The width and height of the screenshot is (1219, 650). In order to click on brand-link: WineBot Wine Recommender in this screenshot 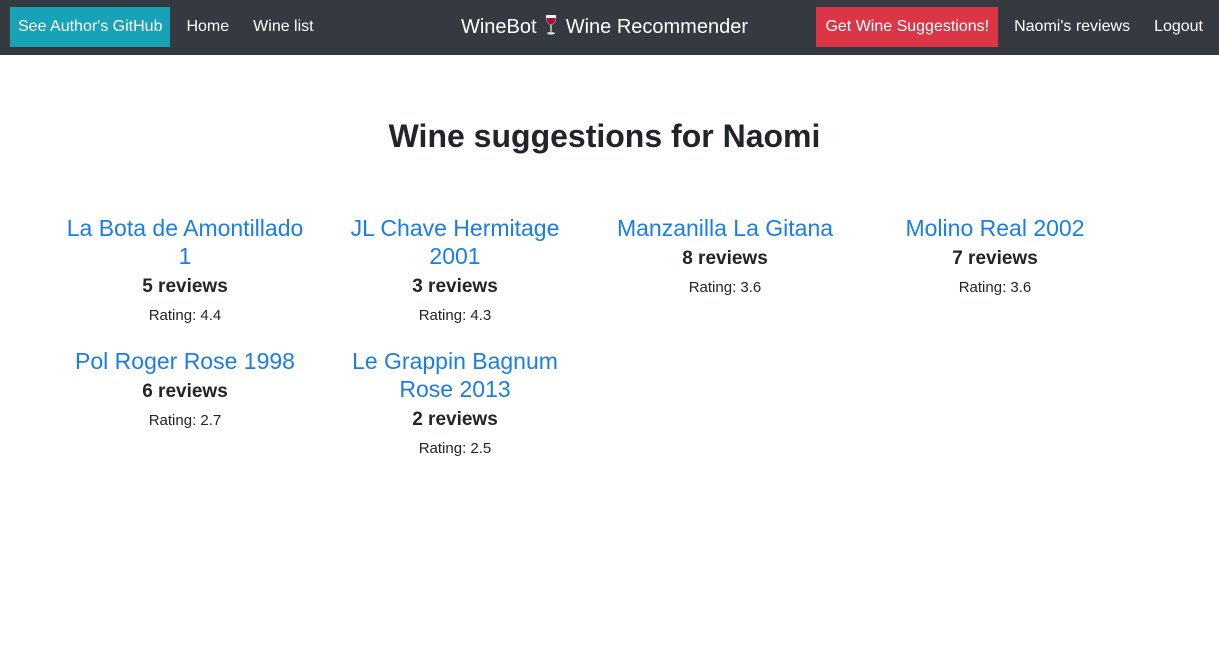, I will do `click(604, 26)`.